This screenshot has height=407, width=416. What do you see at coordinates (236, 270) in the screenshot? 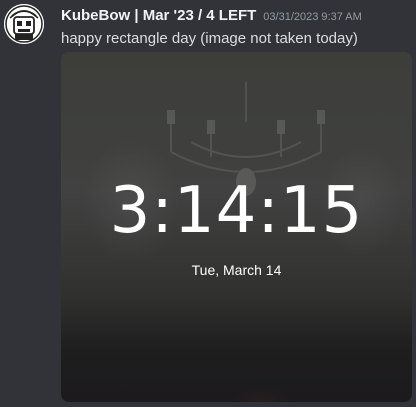
I see `clock-date: Tue, March 14` at bounding box center [236, 270].